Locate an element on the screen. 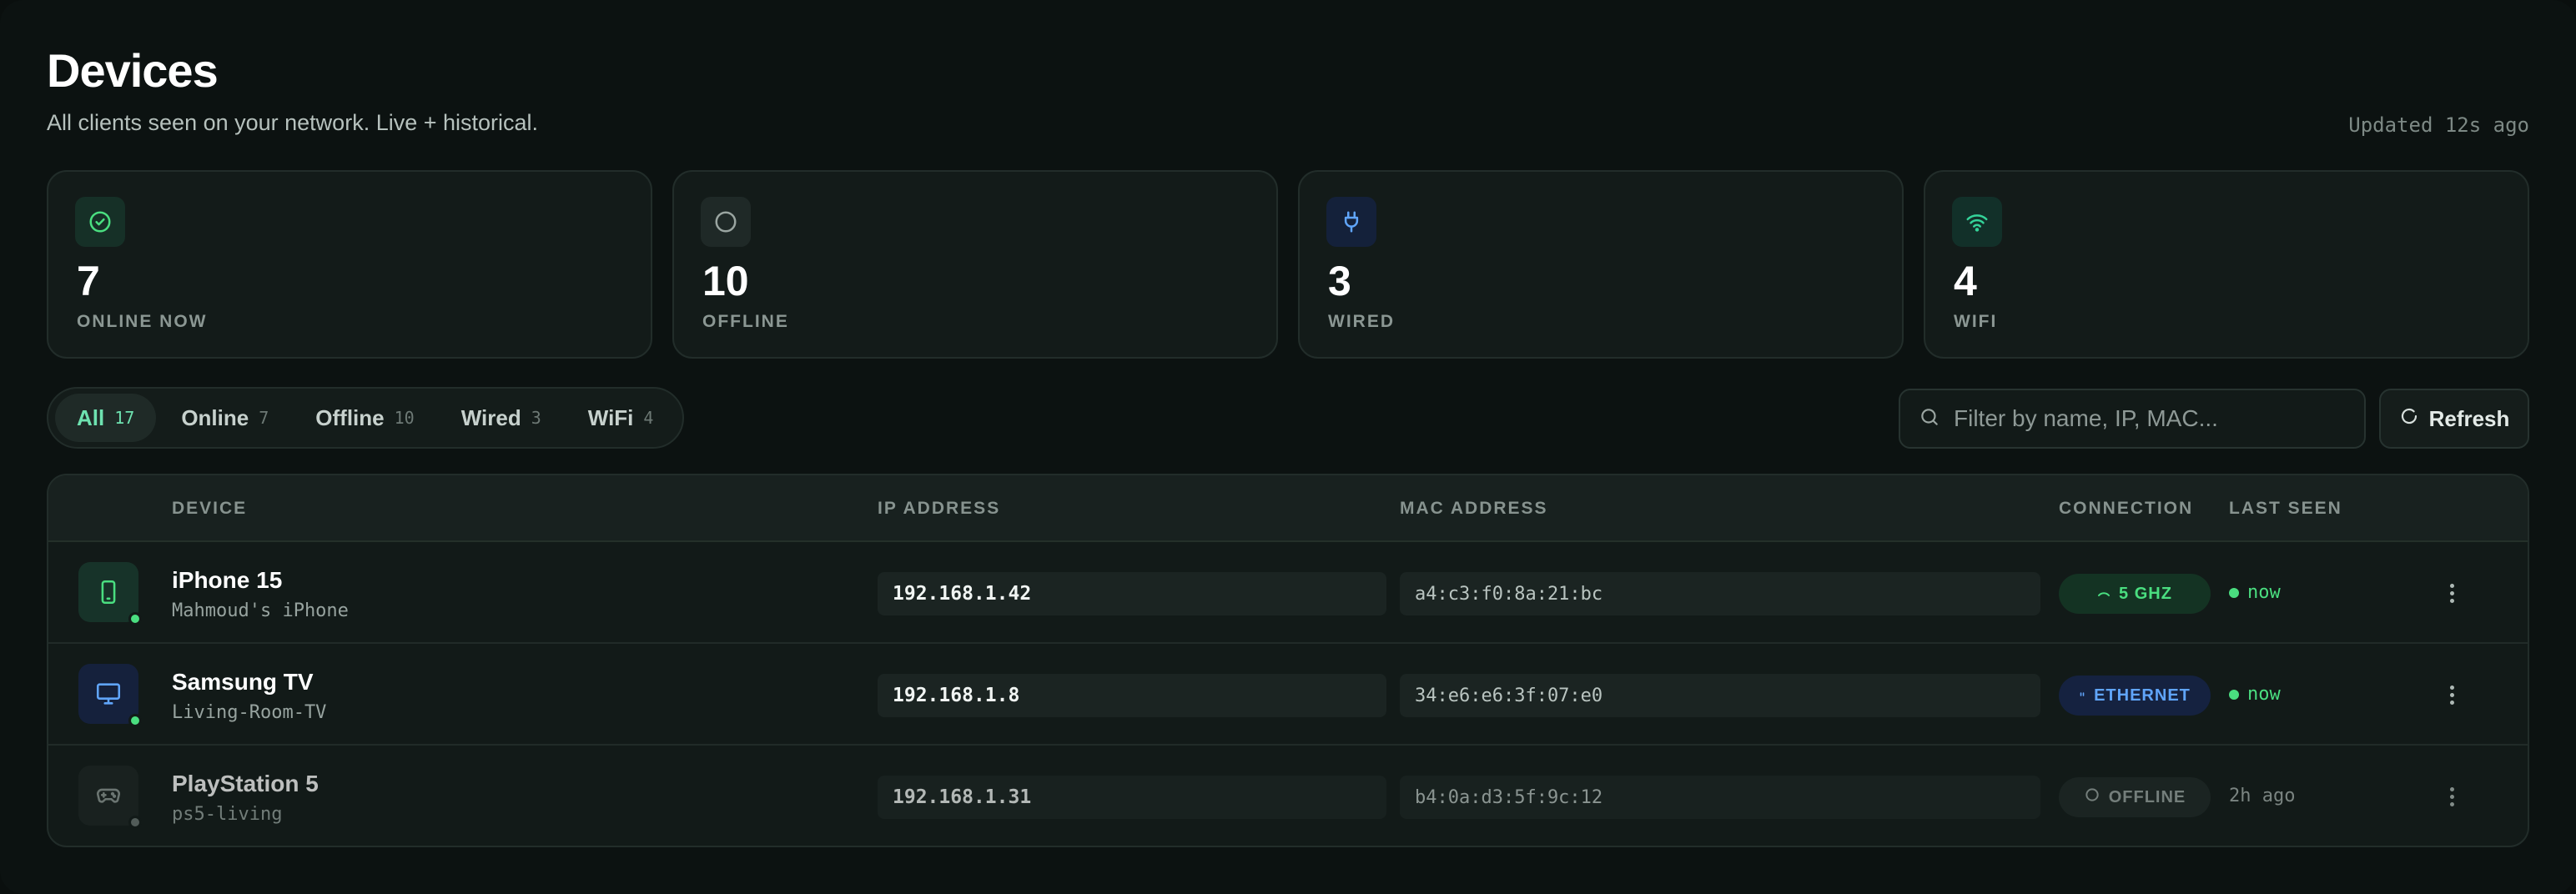 The height and width of the screenshot is (894, 2576). column-header-ip: IP ADDRESS is located at coordinates (939, 509).